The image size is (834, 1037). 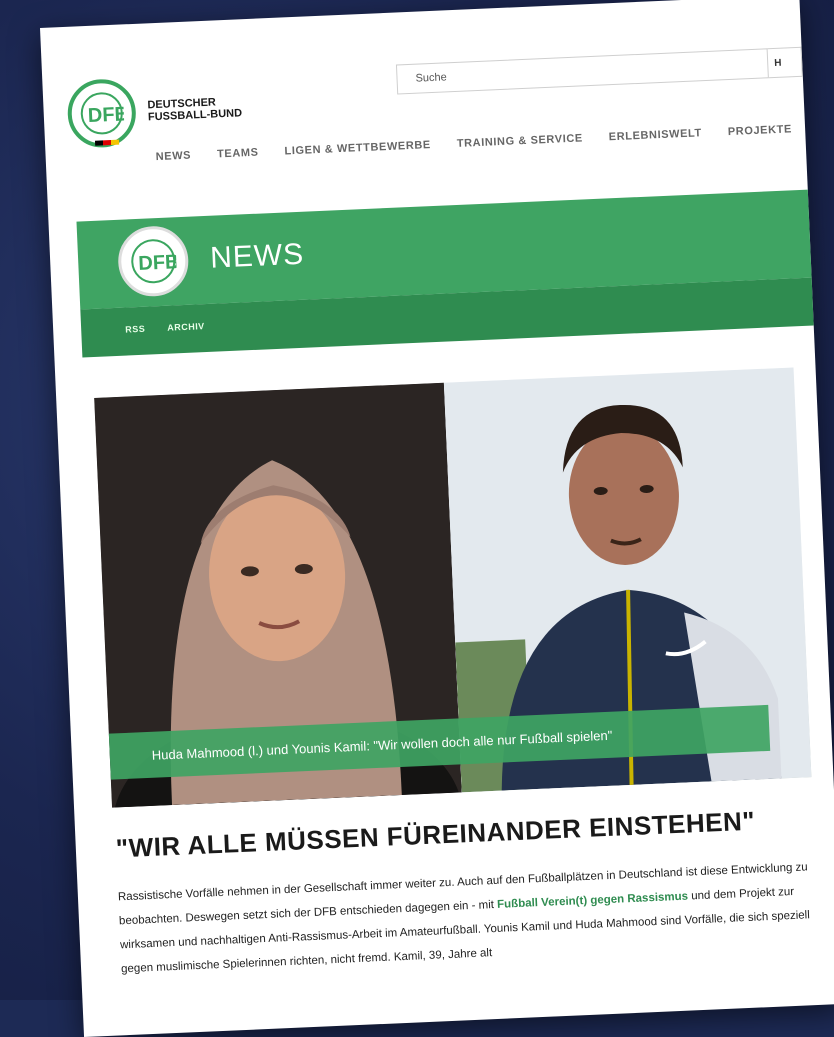 What do you see at coordinates (194, 109) in the screenshot?
I see `brand-name: DEUTSCHER FUSSBALL-BUND` at bounding box center [194, 109].